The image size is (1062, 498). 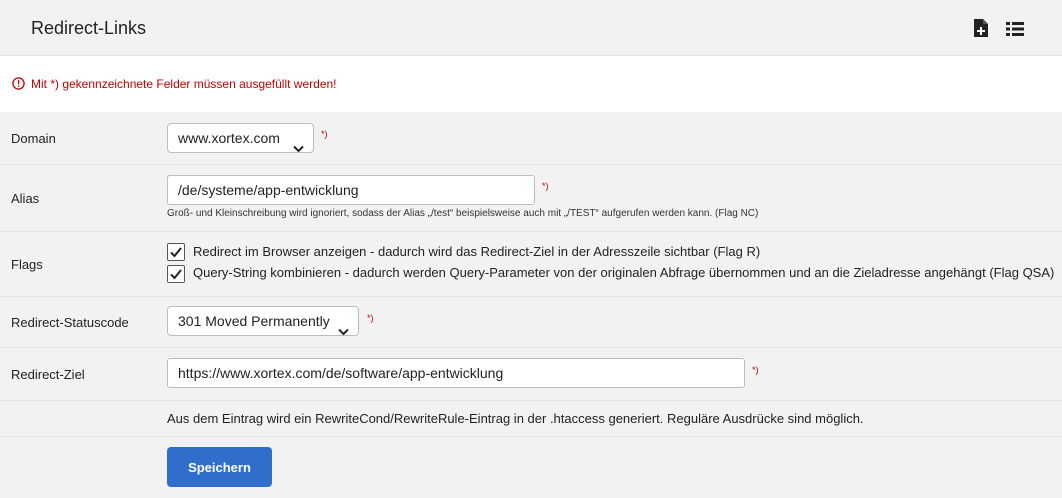 I want to click on domain-select-value: www.xortex.com, so click(x=229, y=138).